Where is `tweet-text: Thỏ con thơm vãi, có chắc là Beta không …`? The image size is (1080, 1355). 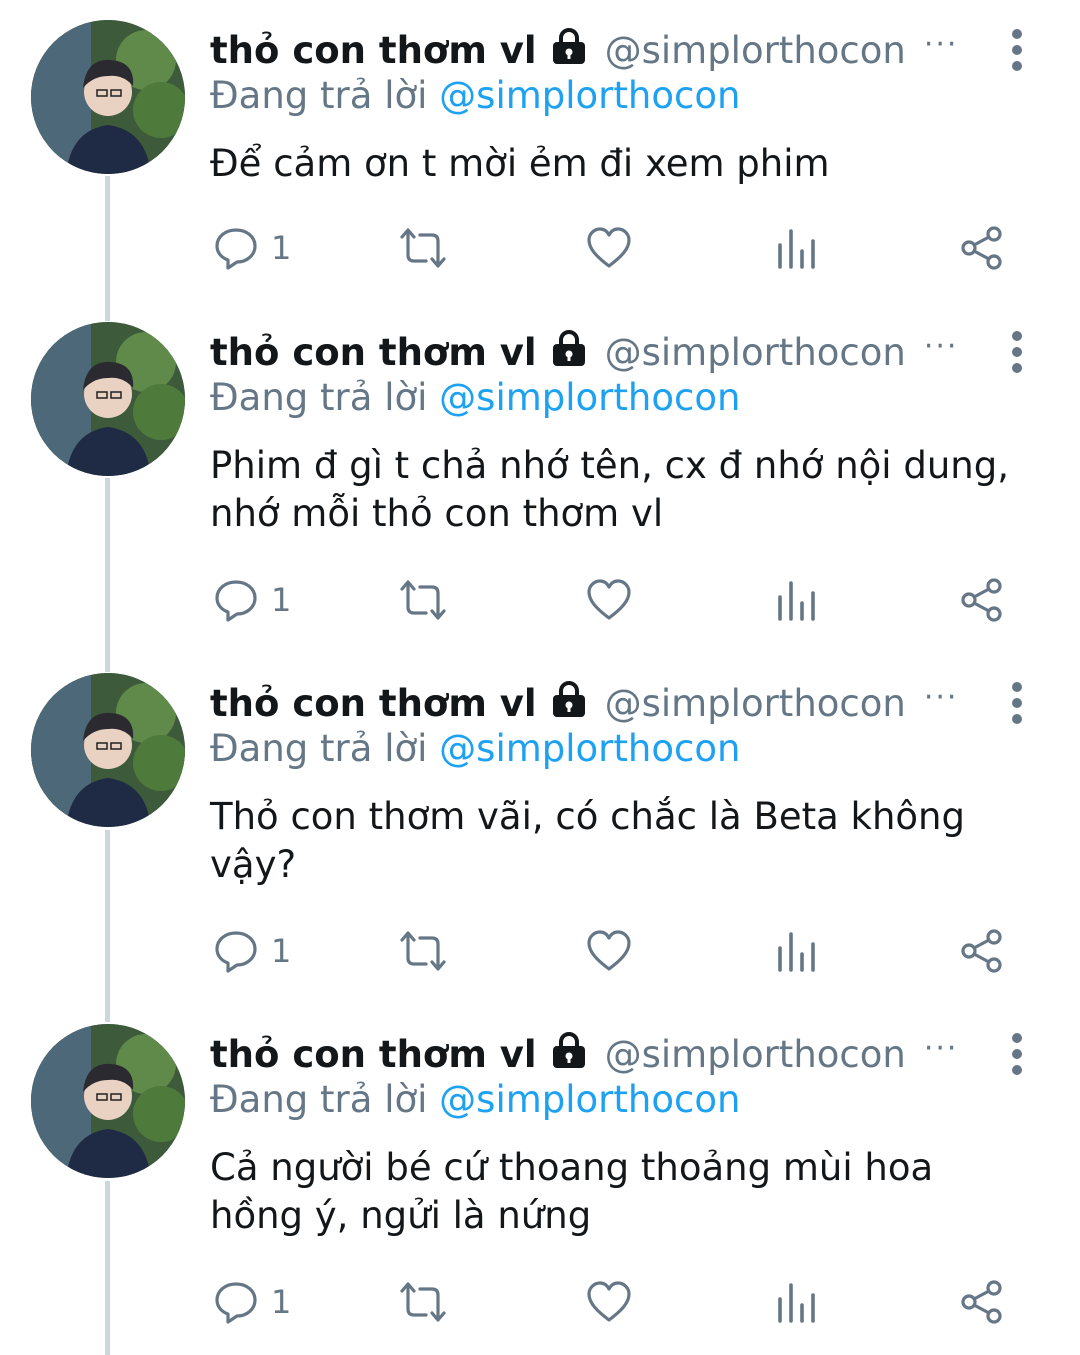
tweet-text: Thỏ con thơm vãi, có chắc là Beta không … is located at coordinates (587, 840).